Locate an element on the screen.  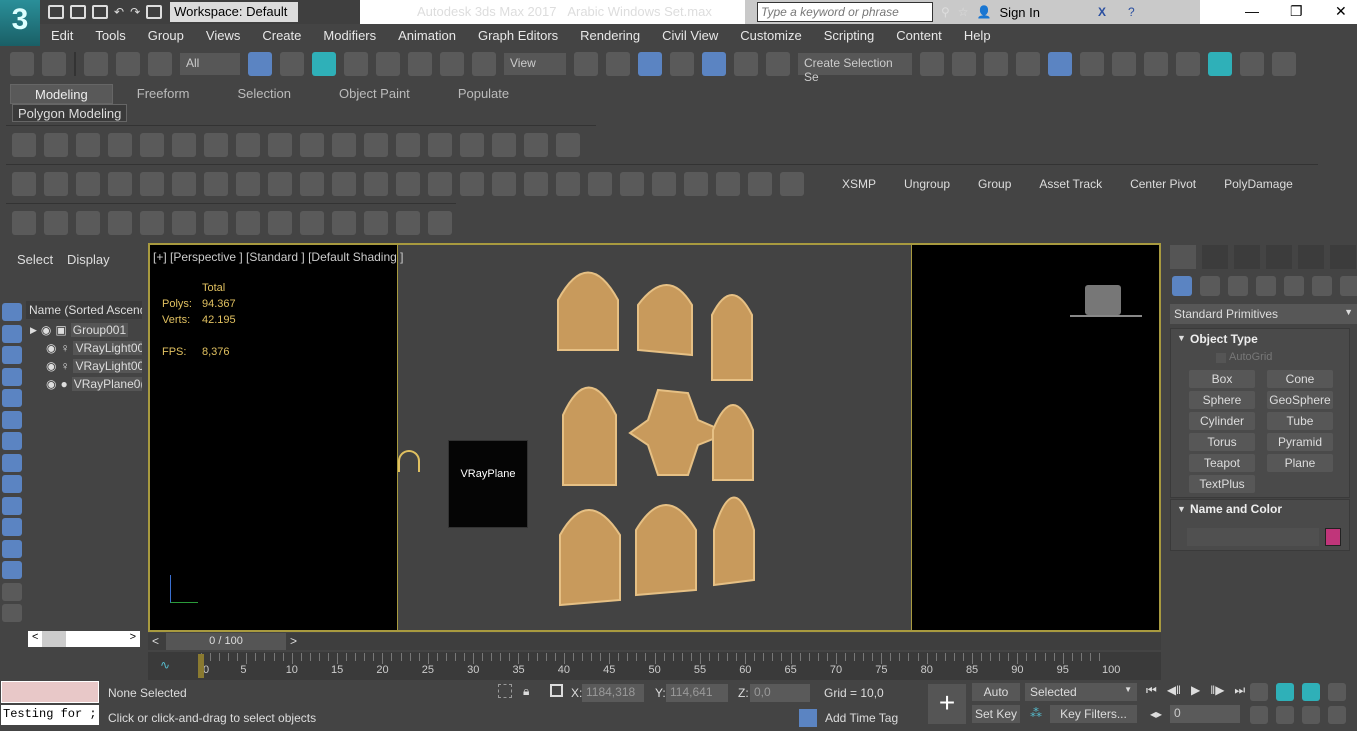
play-icon: ▶ is located at coordinates (1195, 690).